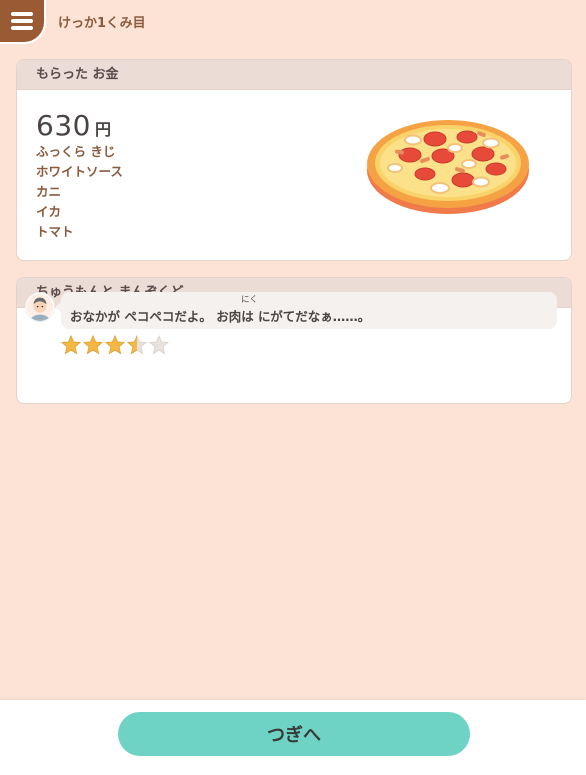 This screenshot has height=775, width=586. I want to click on pizza-illustration, so click(448, 167).